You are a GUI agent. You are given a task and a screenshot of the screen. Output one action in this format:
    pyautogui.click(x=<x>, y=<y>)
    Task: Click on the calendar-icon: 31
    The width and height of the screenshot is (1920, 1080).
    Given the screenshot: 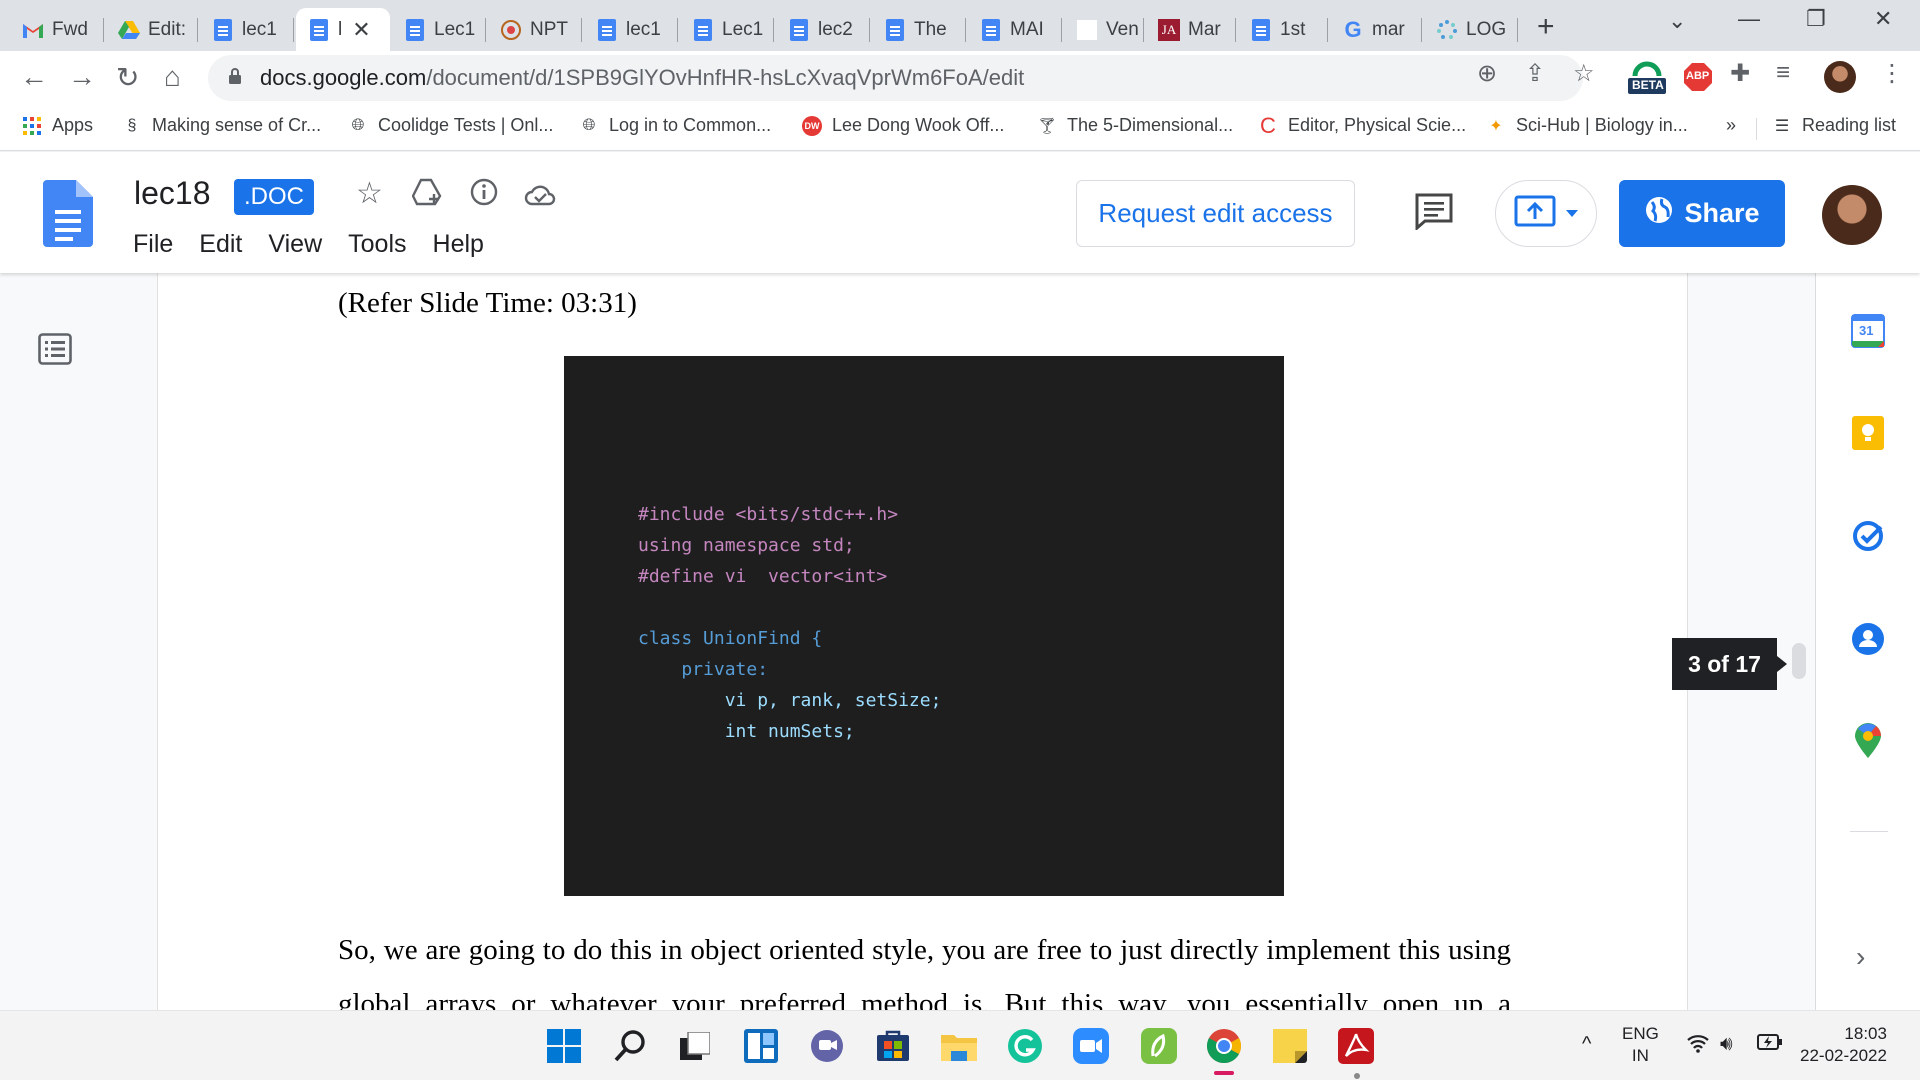 What is the action you would take?
    pyautogui.click(x=1868, y=331)
    